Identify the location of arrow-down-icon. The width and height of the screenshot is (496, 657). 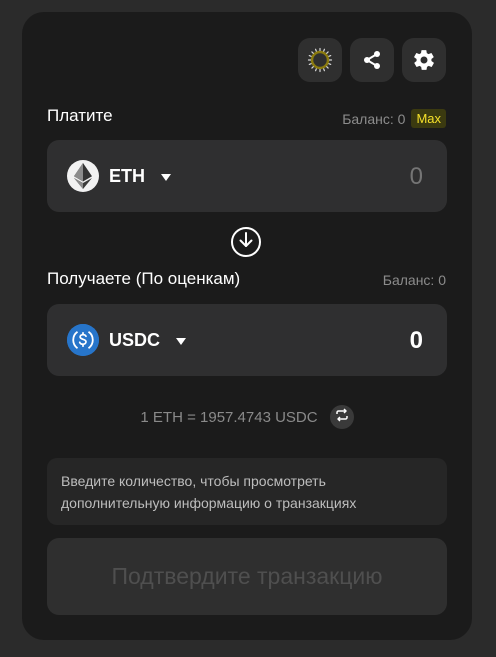
(246, 242).